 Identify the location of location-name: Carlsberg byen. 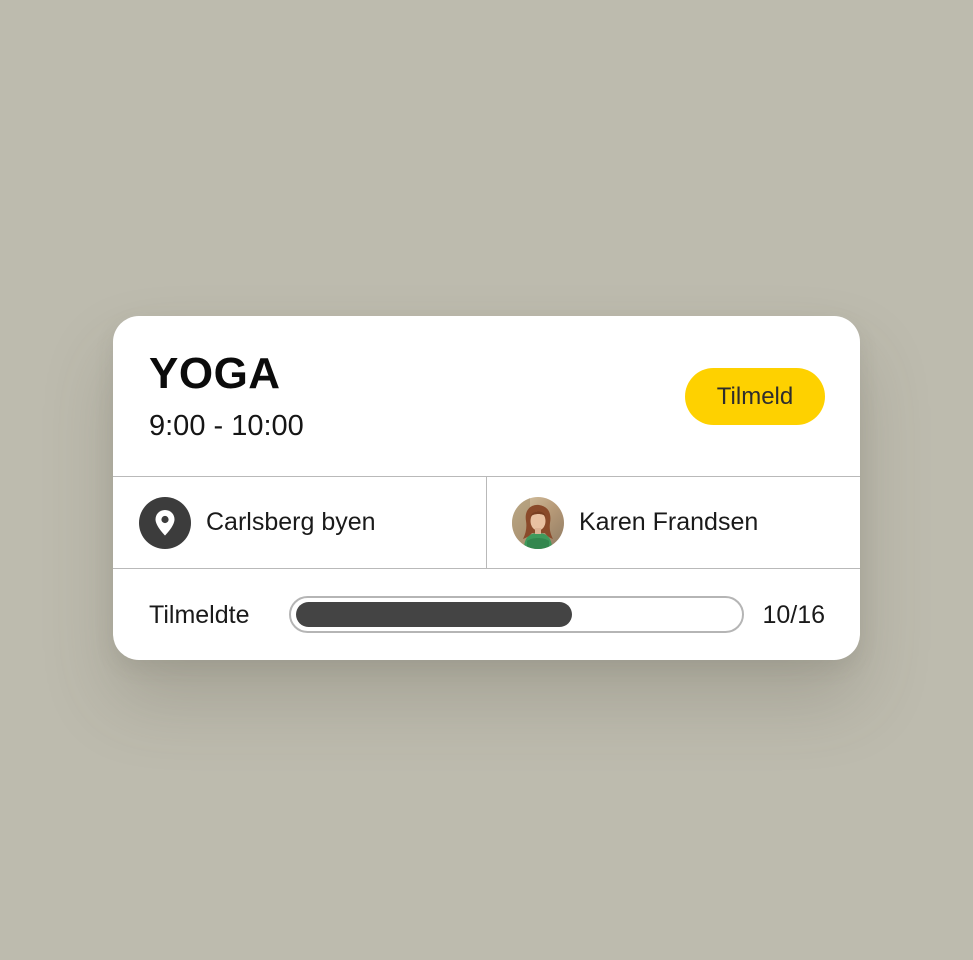
(291, 522).